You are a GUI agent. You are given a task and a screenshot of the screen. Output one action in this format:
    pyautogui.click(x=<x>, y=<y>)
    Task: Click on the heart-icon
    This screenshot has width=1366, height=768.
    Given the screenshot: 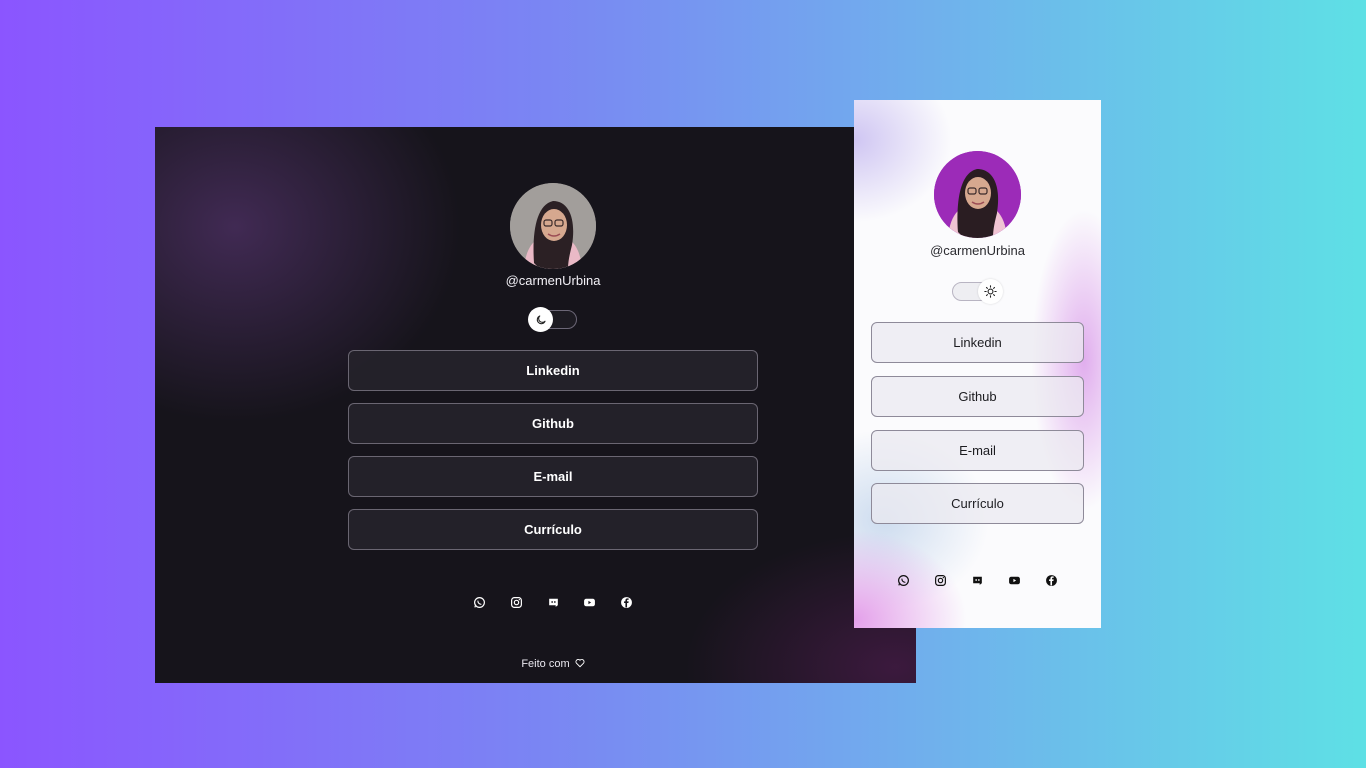 What is the action you would take?
    pyautogui.click(x=580, y=664)
    